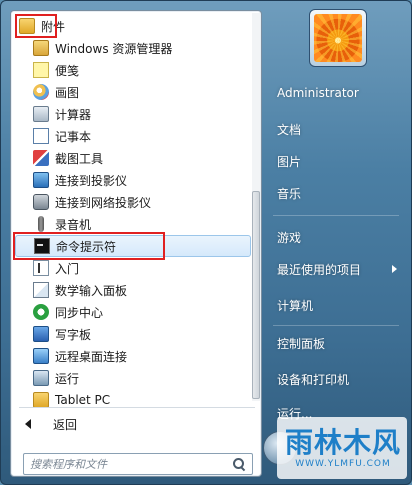 This screenshot has width=412, height=485. I want to click on right-item-devices-printers: 设备和打印机, so click(337, 379).